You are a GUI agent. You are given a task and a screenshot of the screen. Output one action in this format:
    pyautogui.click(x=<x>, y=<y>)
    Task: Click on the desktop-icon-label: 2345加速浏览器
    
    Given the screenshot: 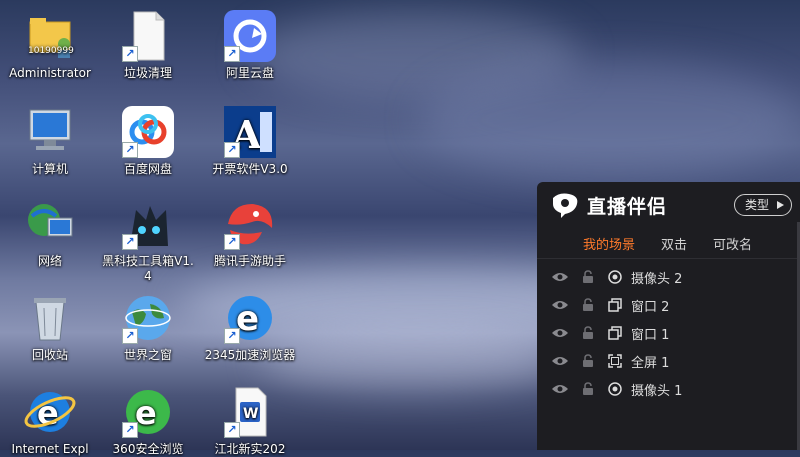 What is the action you would take?
    pyautogui.click(x=250, y=355)
    